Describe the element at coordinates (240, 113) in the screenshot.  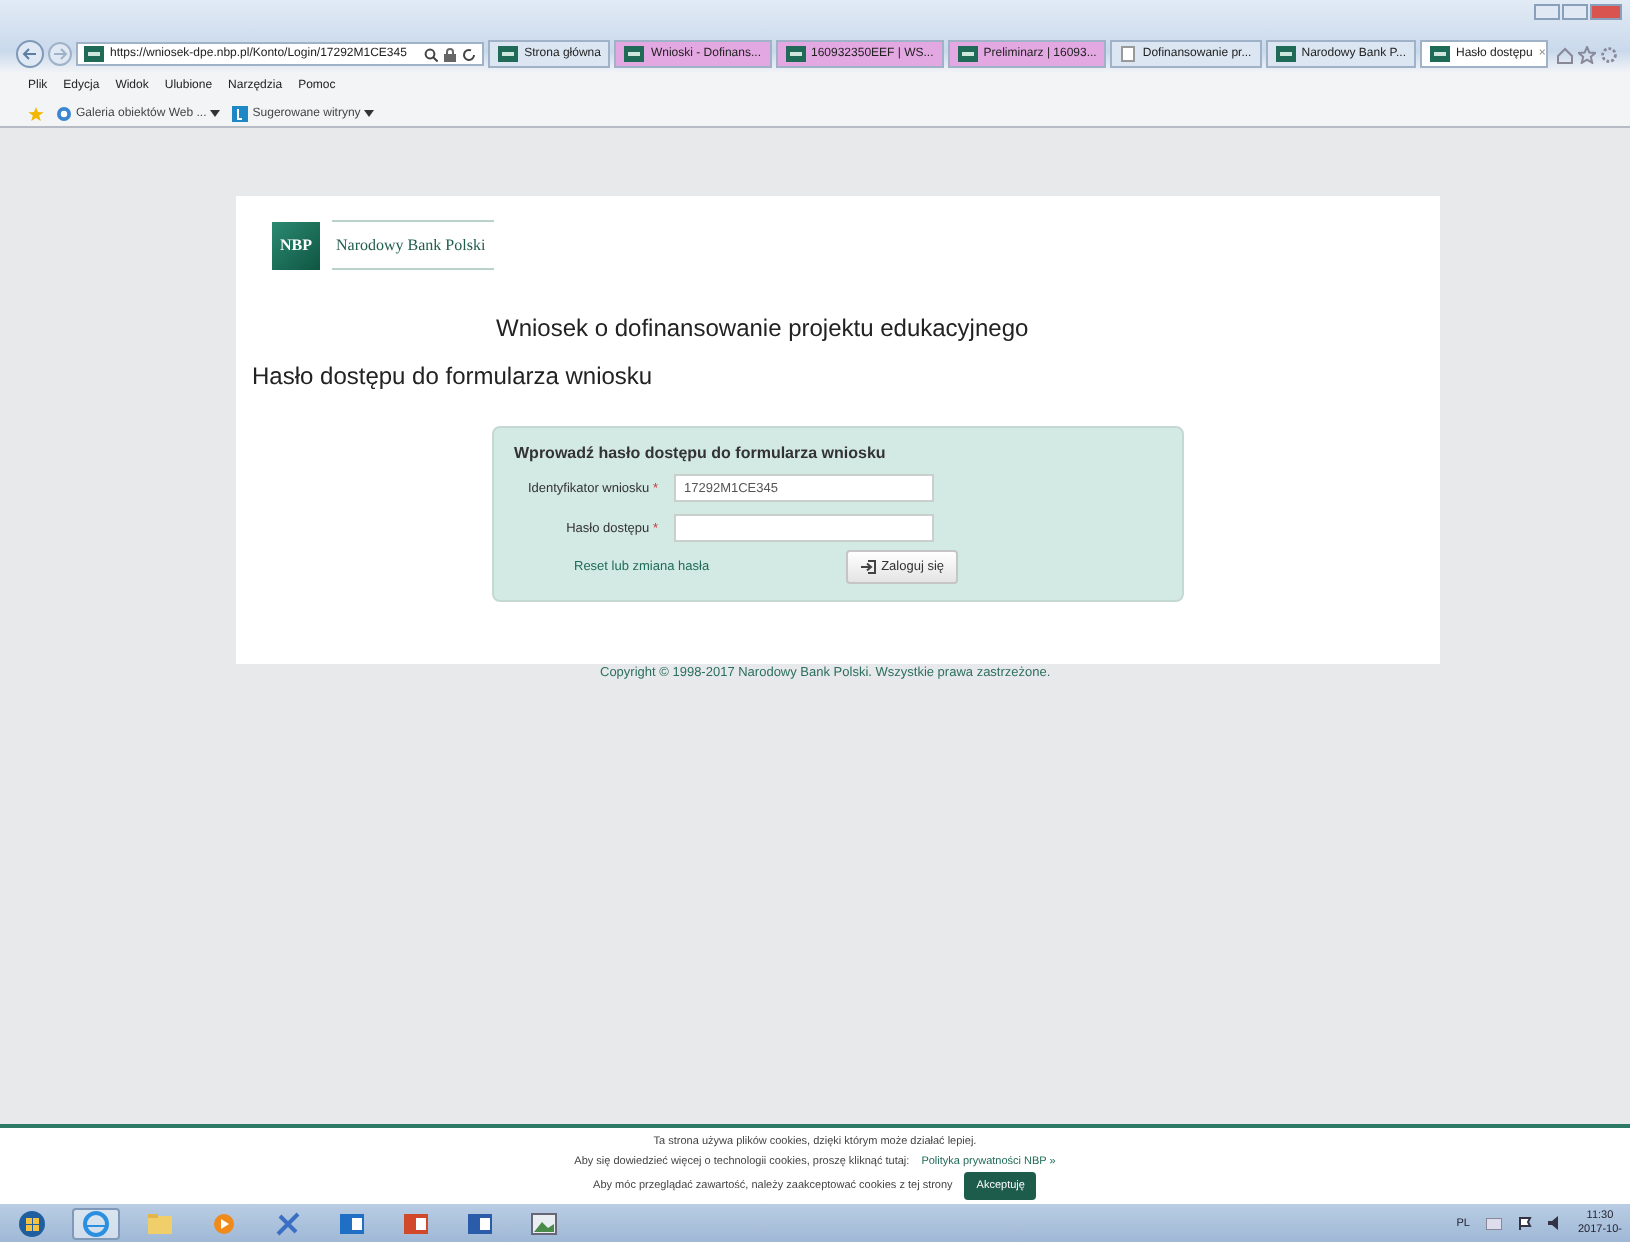
I see `b-logo-icon` at that location.